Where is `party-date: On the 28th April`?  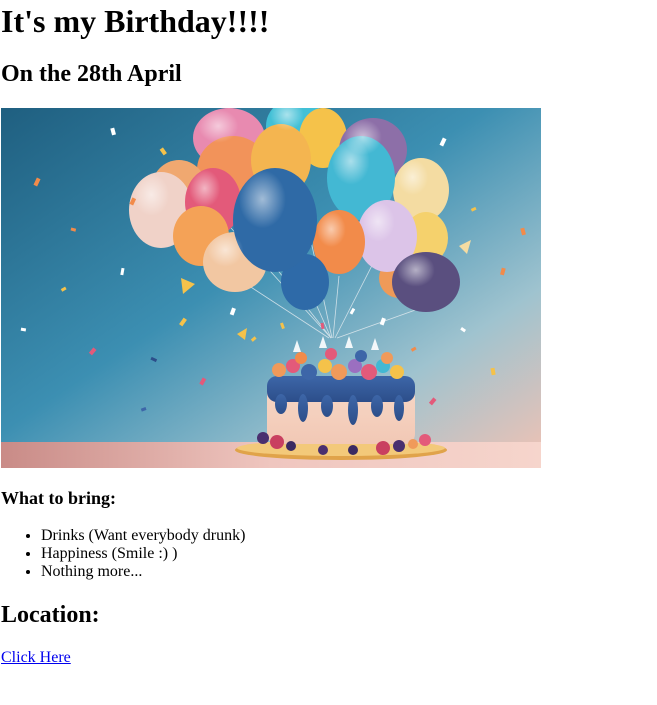 party-date: On the 28th April is located at coordinates (91, 74).